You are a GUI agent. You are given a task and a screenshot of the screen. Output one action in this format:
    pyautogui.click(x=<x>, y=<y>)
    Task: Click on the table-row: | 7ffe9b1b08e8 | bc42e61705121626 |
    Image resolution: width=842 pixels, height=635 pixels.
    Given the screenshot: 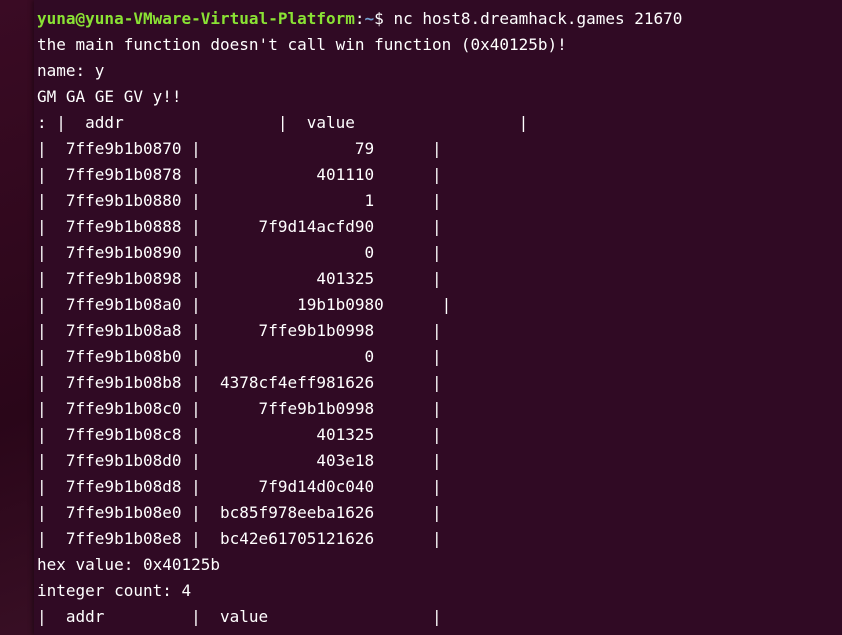 What is the action you would take?
    pyautogui.click(x=239, y=538)
    